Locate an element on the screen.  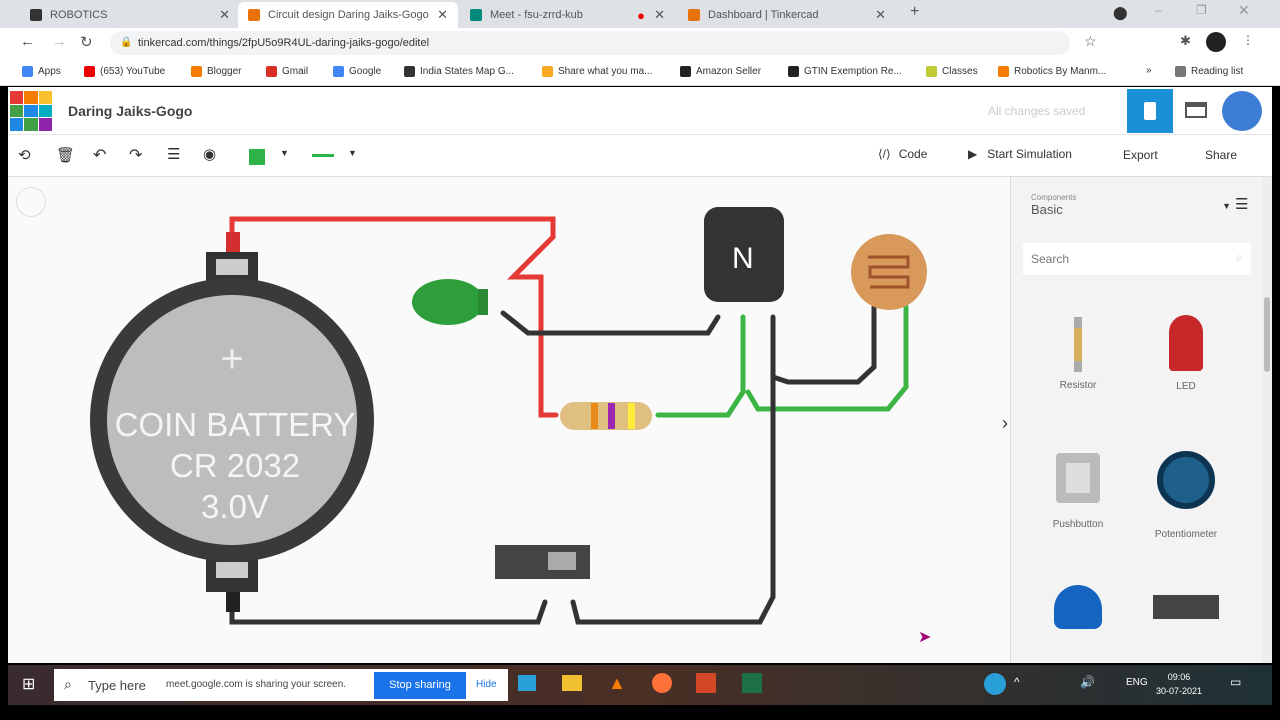
wire-type-picker is located at coordinates (323, 155).